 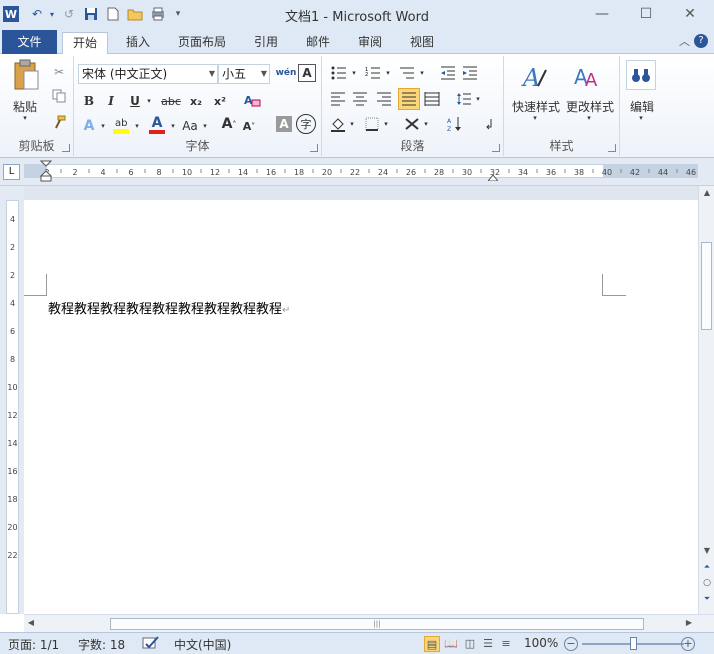 I want to click on align-right-icon, so click(x=384, y=99).